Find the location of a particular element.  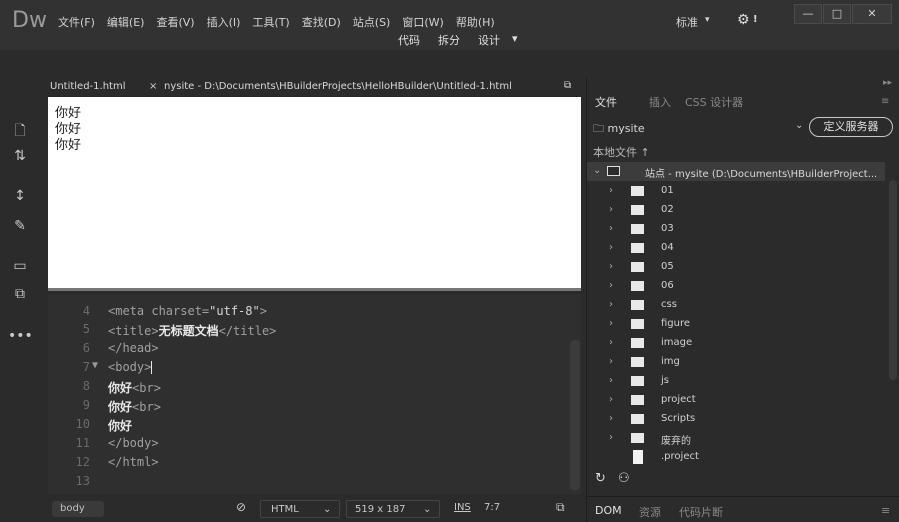

line-number: 9 is located at coordinates (86, 405).